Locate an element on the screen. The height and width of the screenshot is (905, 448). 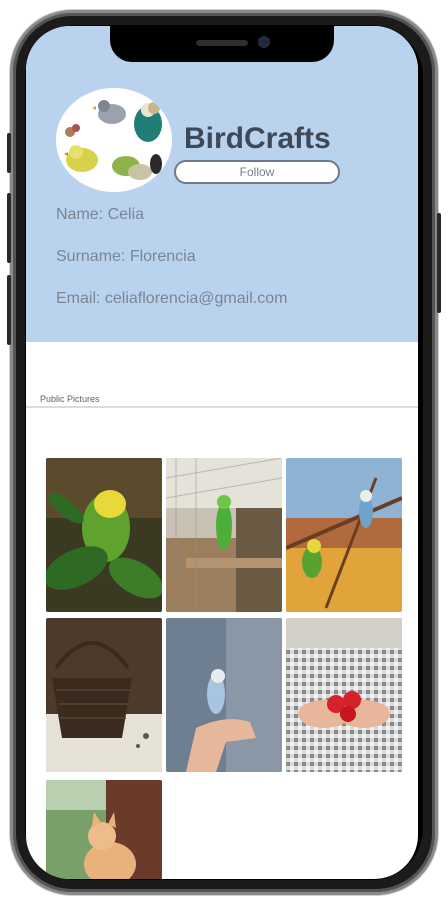
strawberries-image is located at coordinates (344, 695).